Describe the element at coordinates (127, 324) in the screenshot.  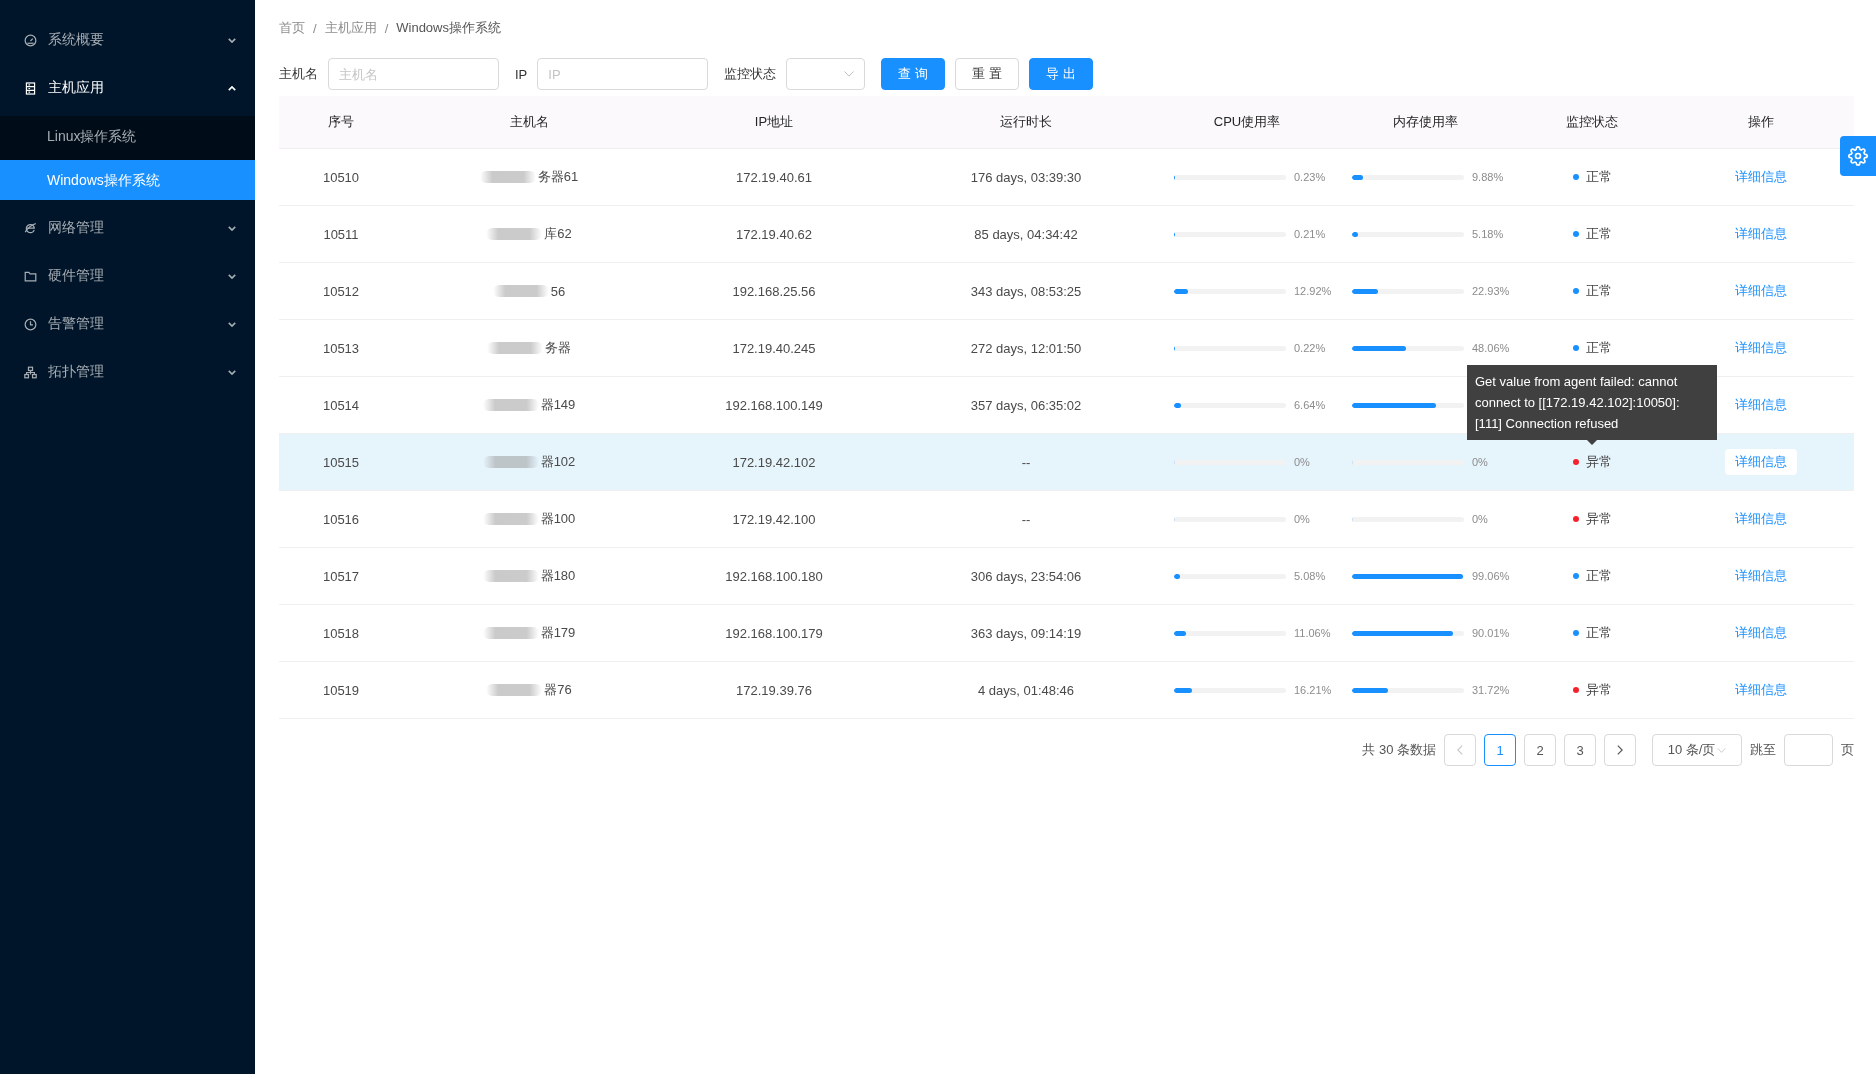
I see `sidebar-item: 告警管理` at that location.